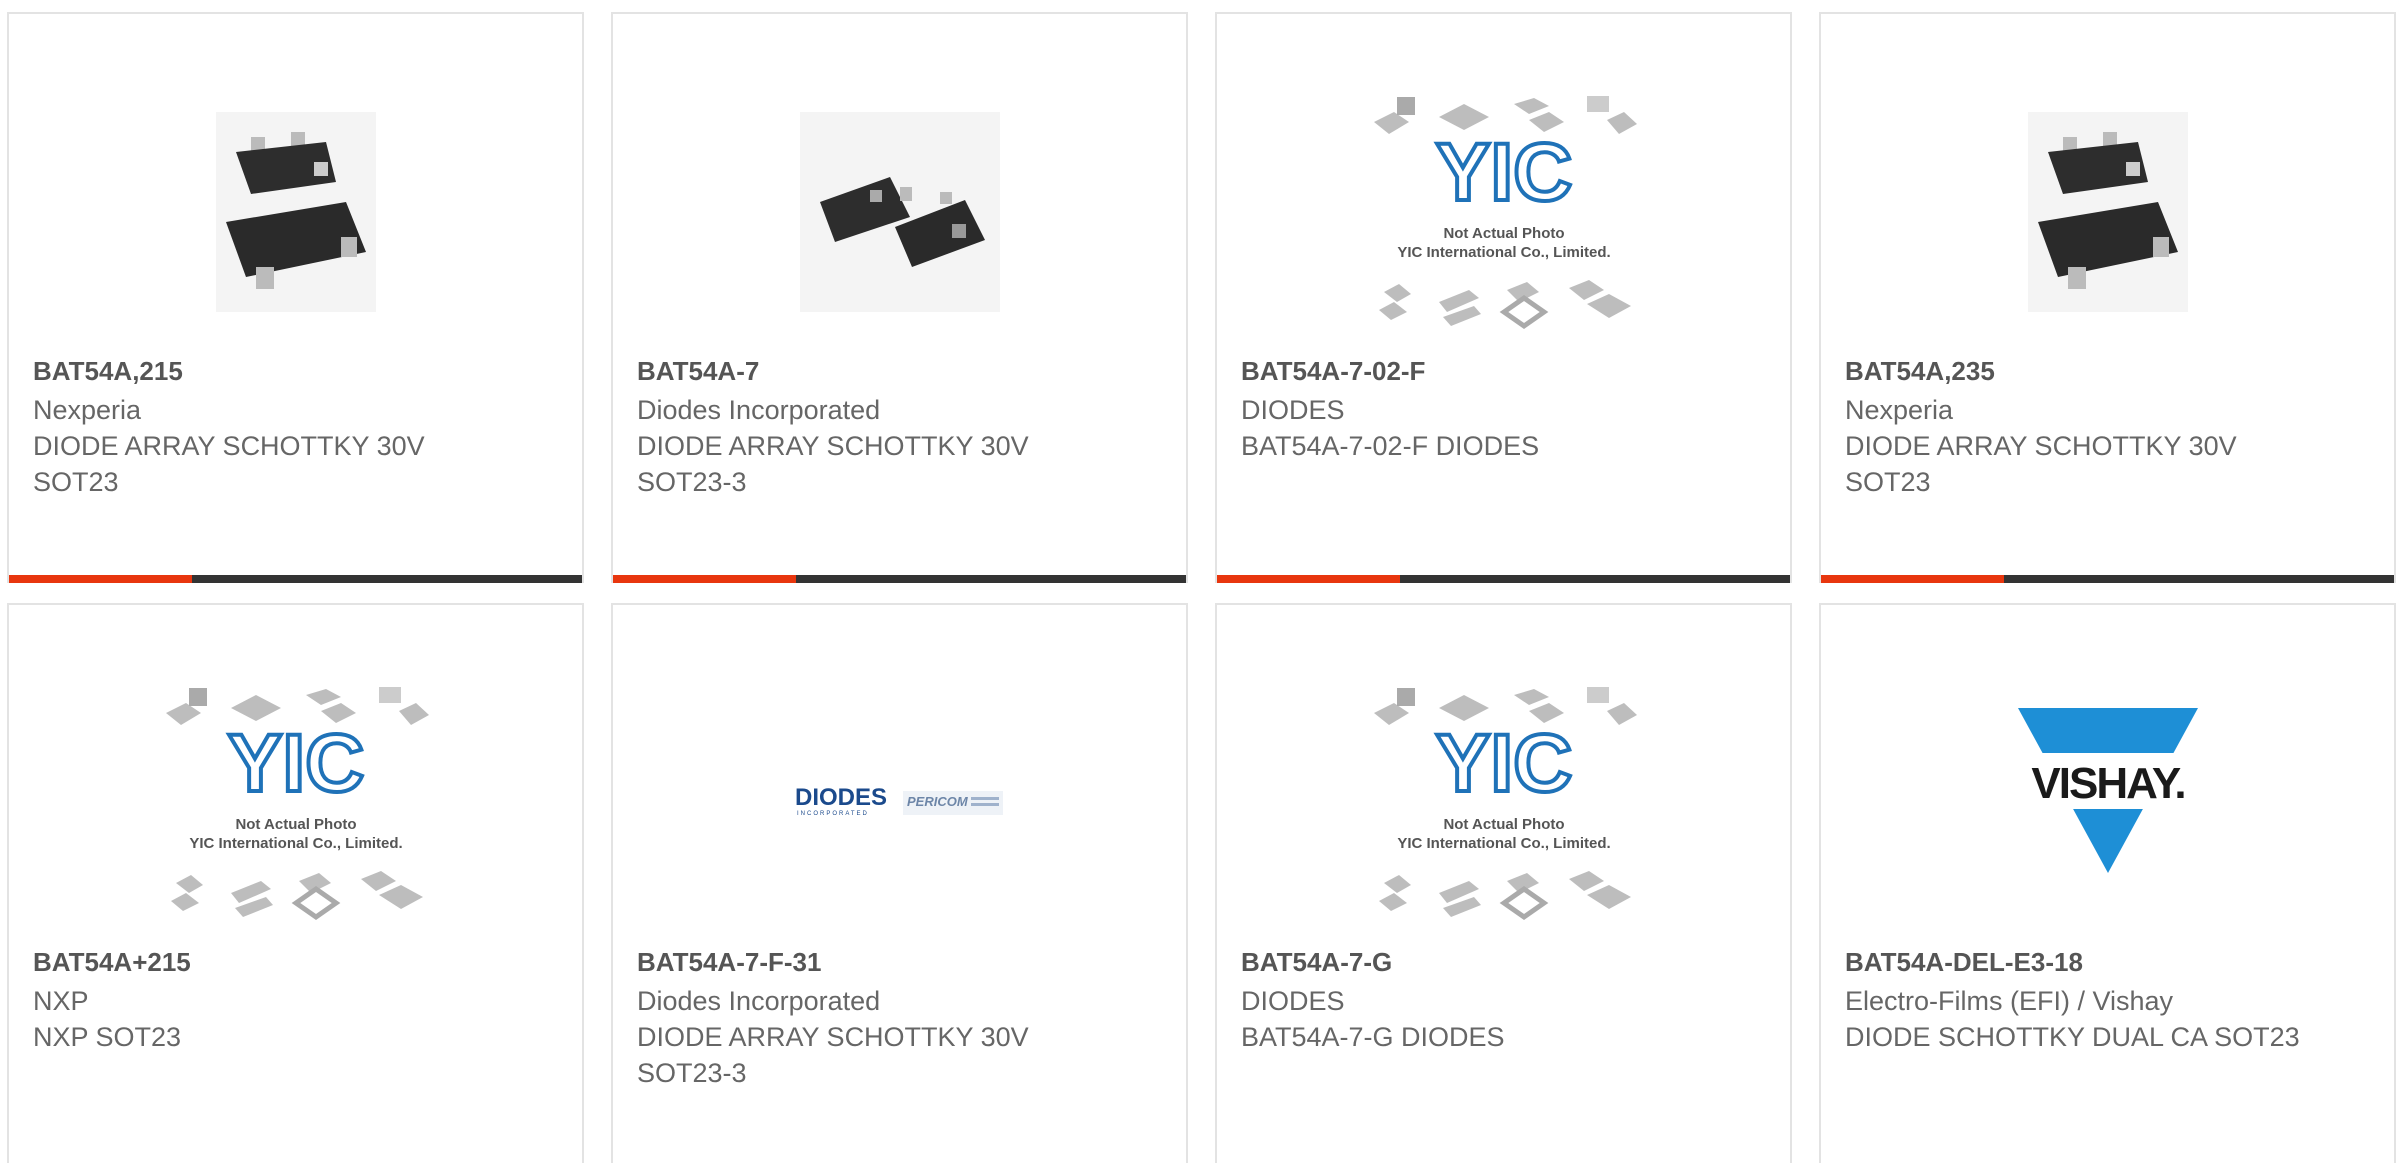  I want to click on part-number: BAT54A,235, so click(2109, 371).